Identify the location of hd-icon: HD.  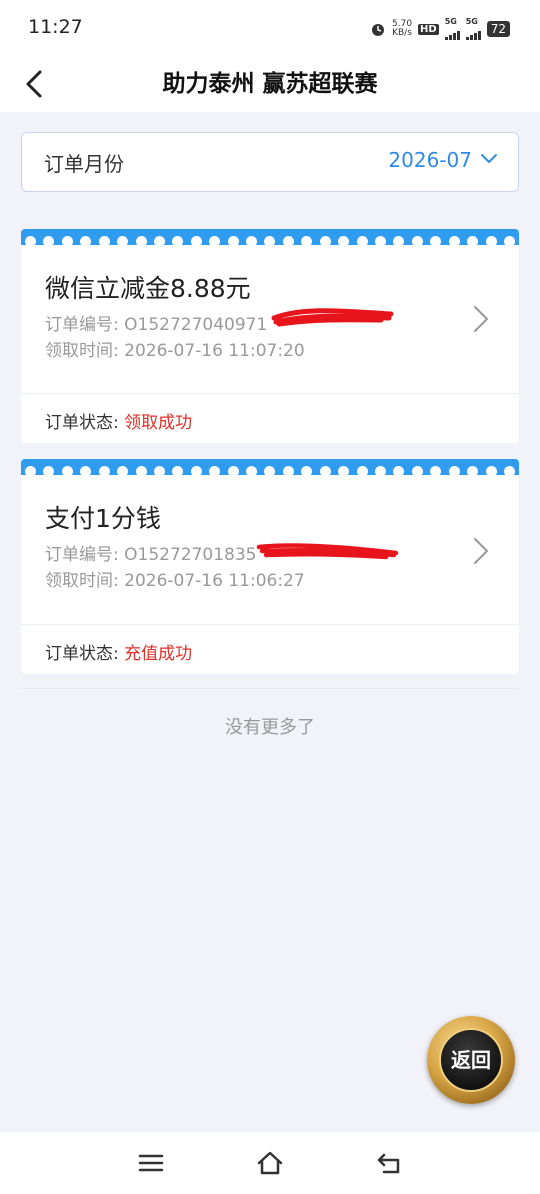
(428, 29).